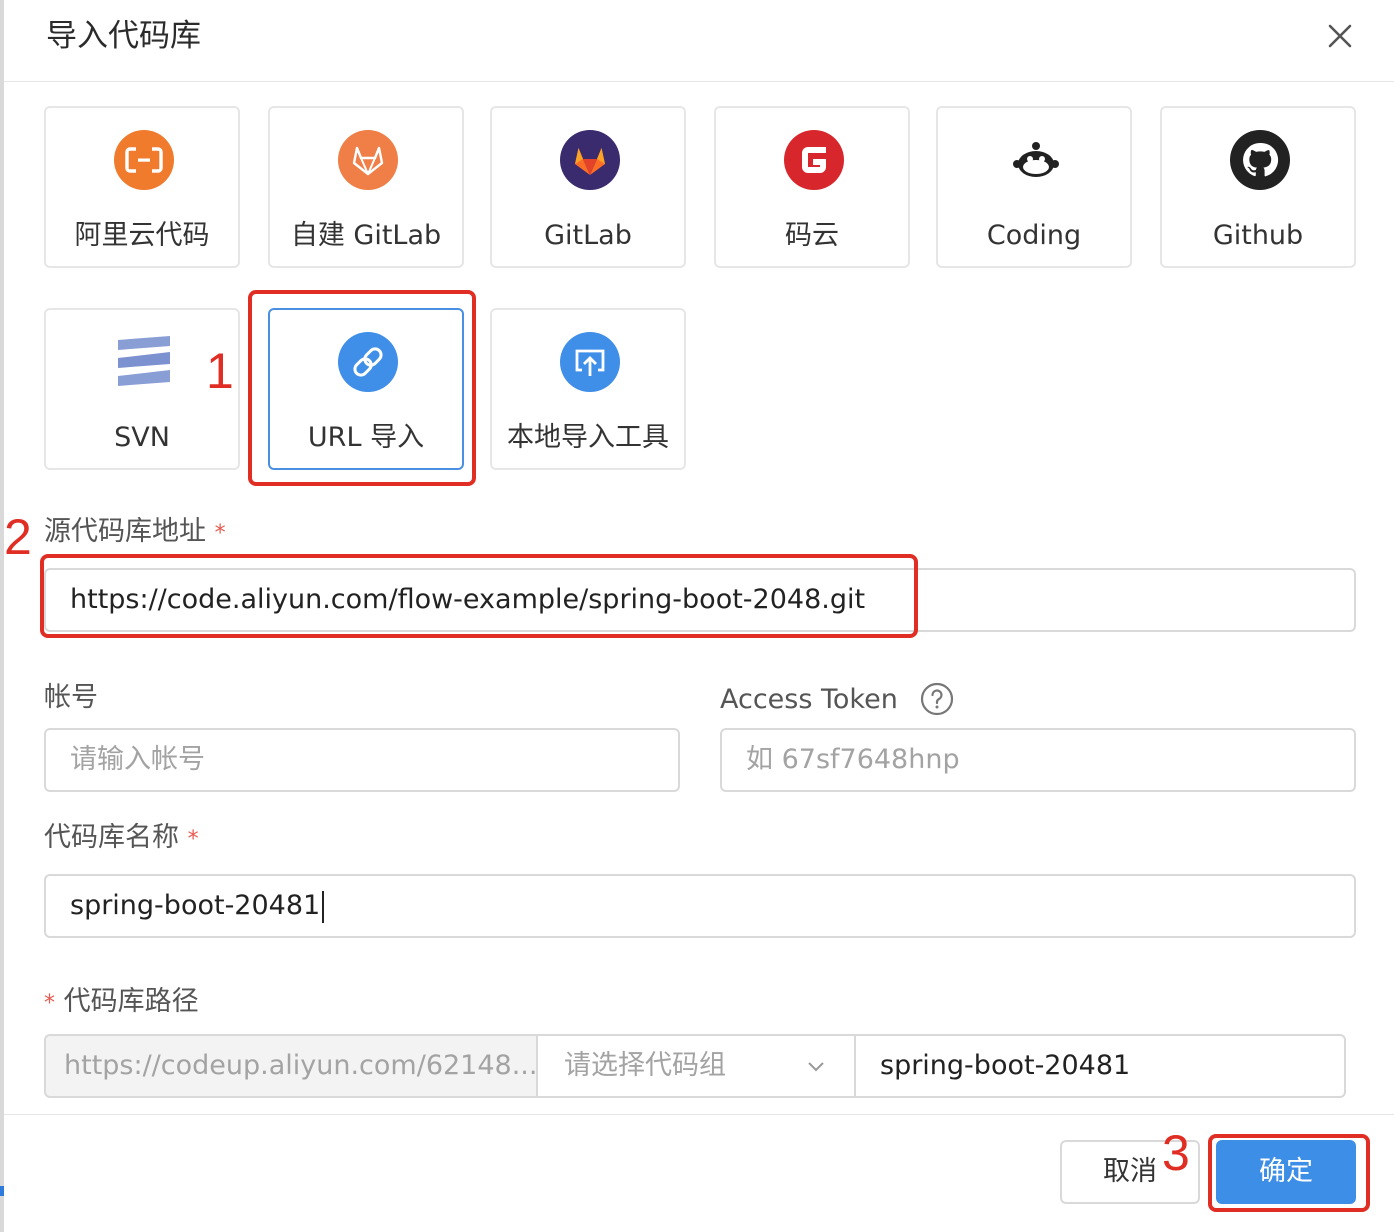 The image size is (1394, 1232). Describe the element at coordinates (18, 537) in the screenshot. I see `annotation-step-2: 2` at that location.